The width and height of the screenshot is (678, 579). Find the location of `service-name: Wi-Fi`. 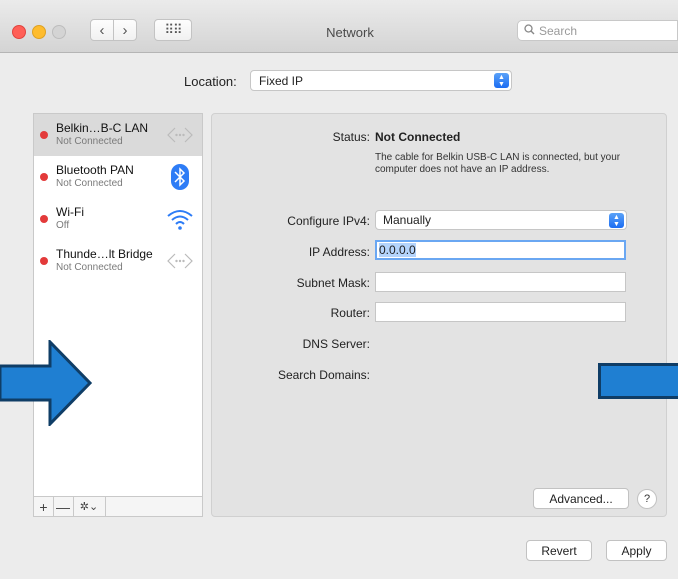

service-name: Wi-Fi is located at coordinates (70, 212).